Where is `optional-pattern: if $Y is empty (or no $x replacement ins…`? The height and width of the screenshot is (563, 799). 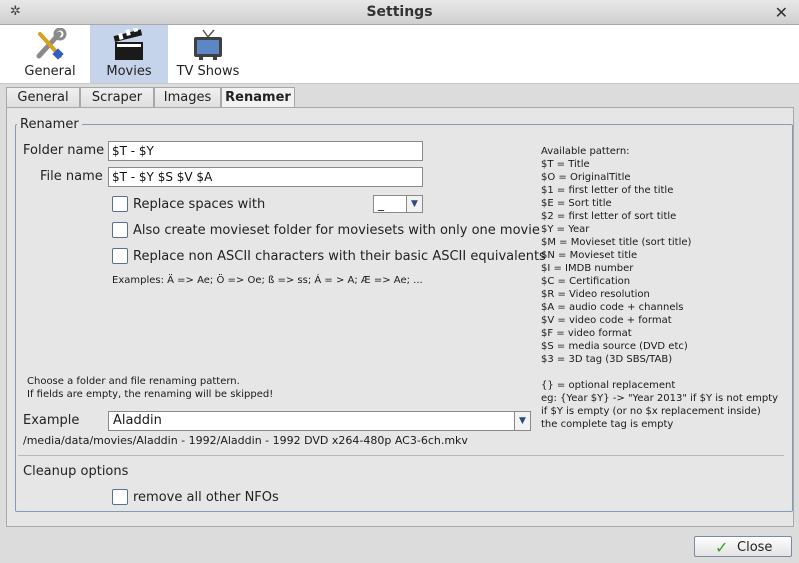
optional-pattern: if $Y is empty (or no $x replacement ins… is located at coordinates (651, 411).